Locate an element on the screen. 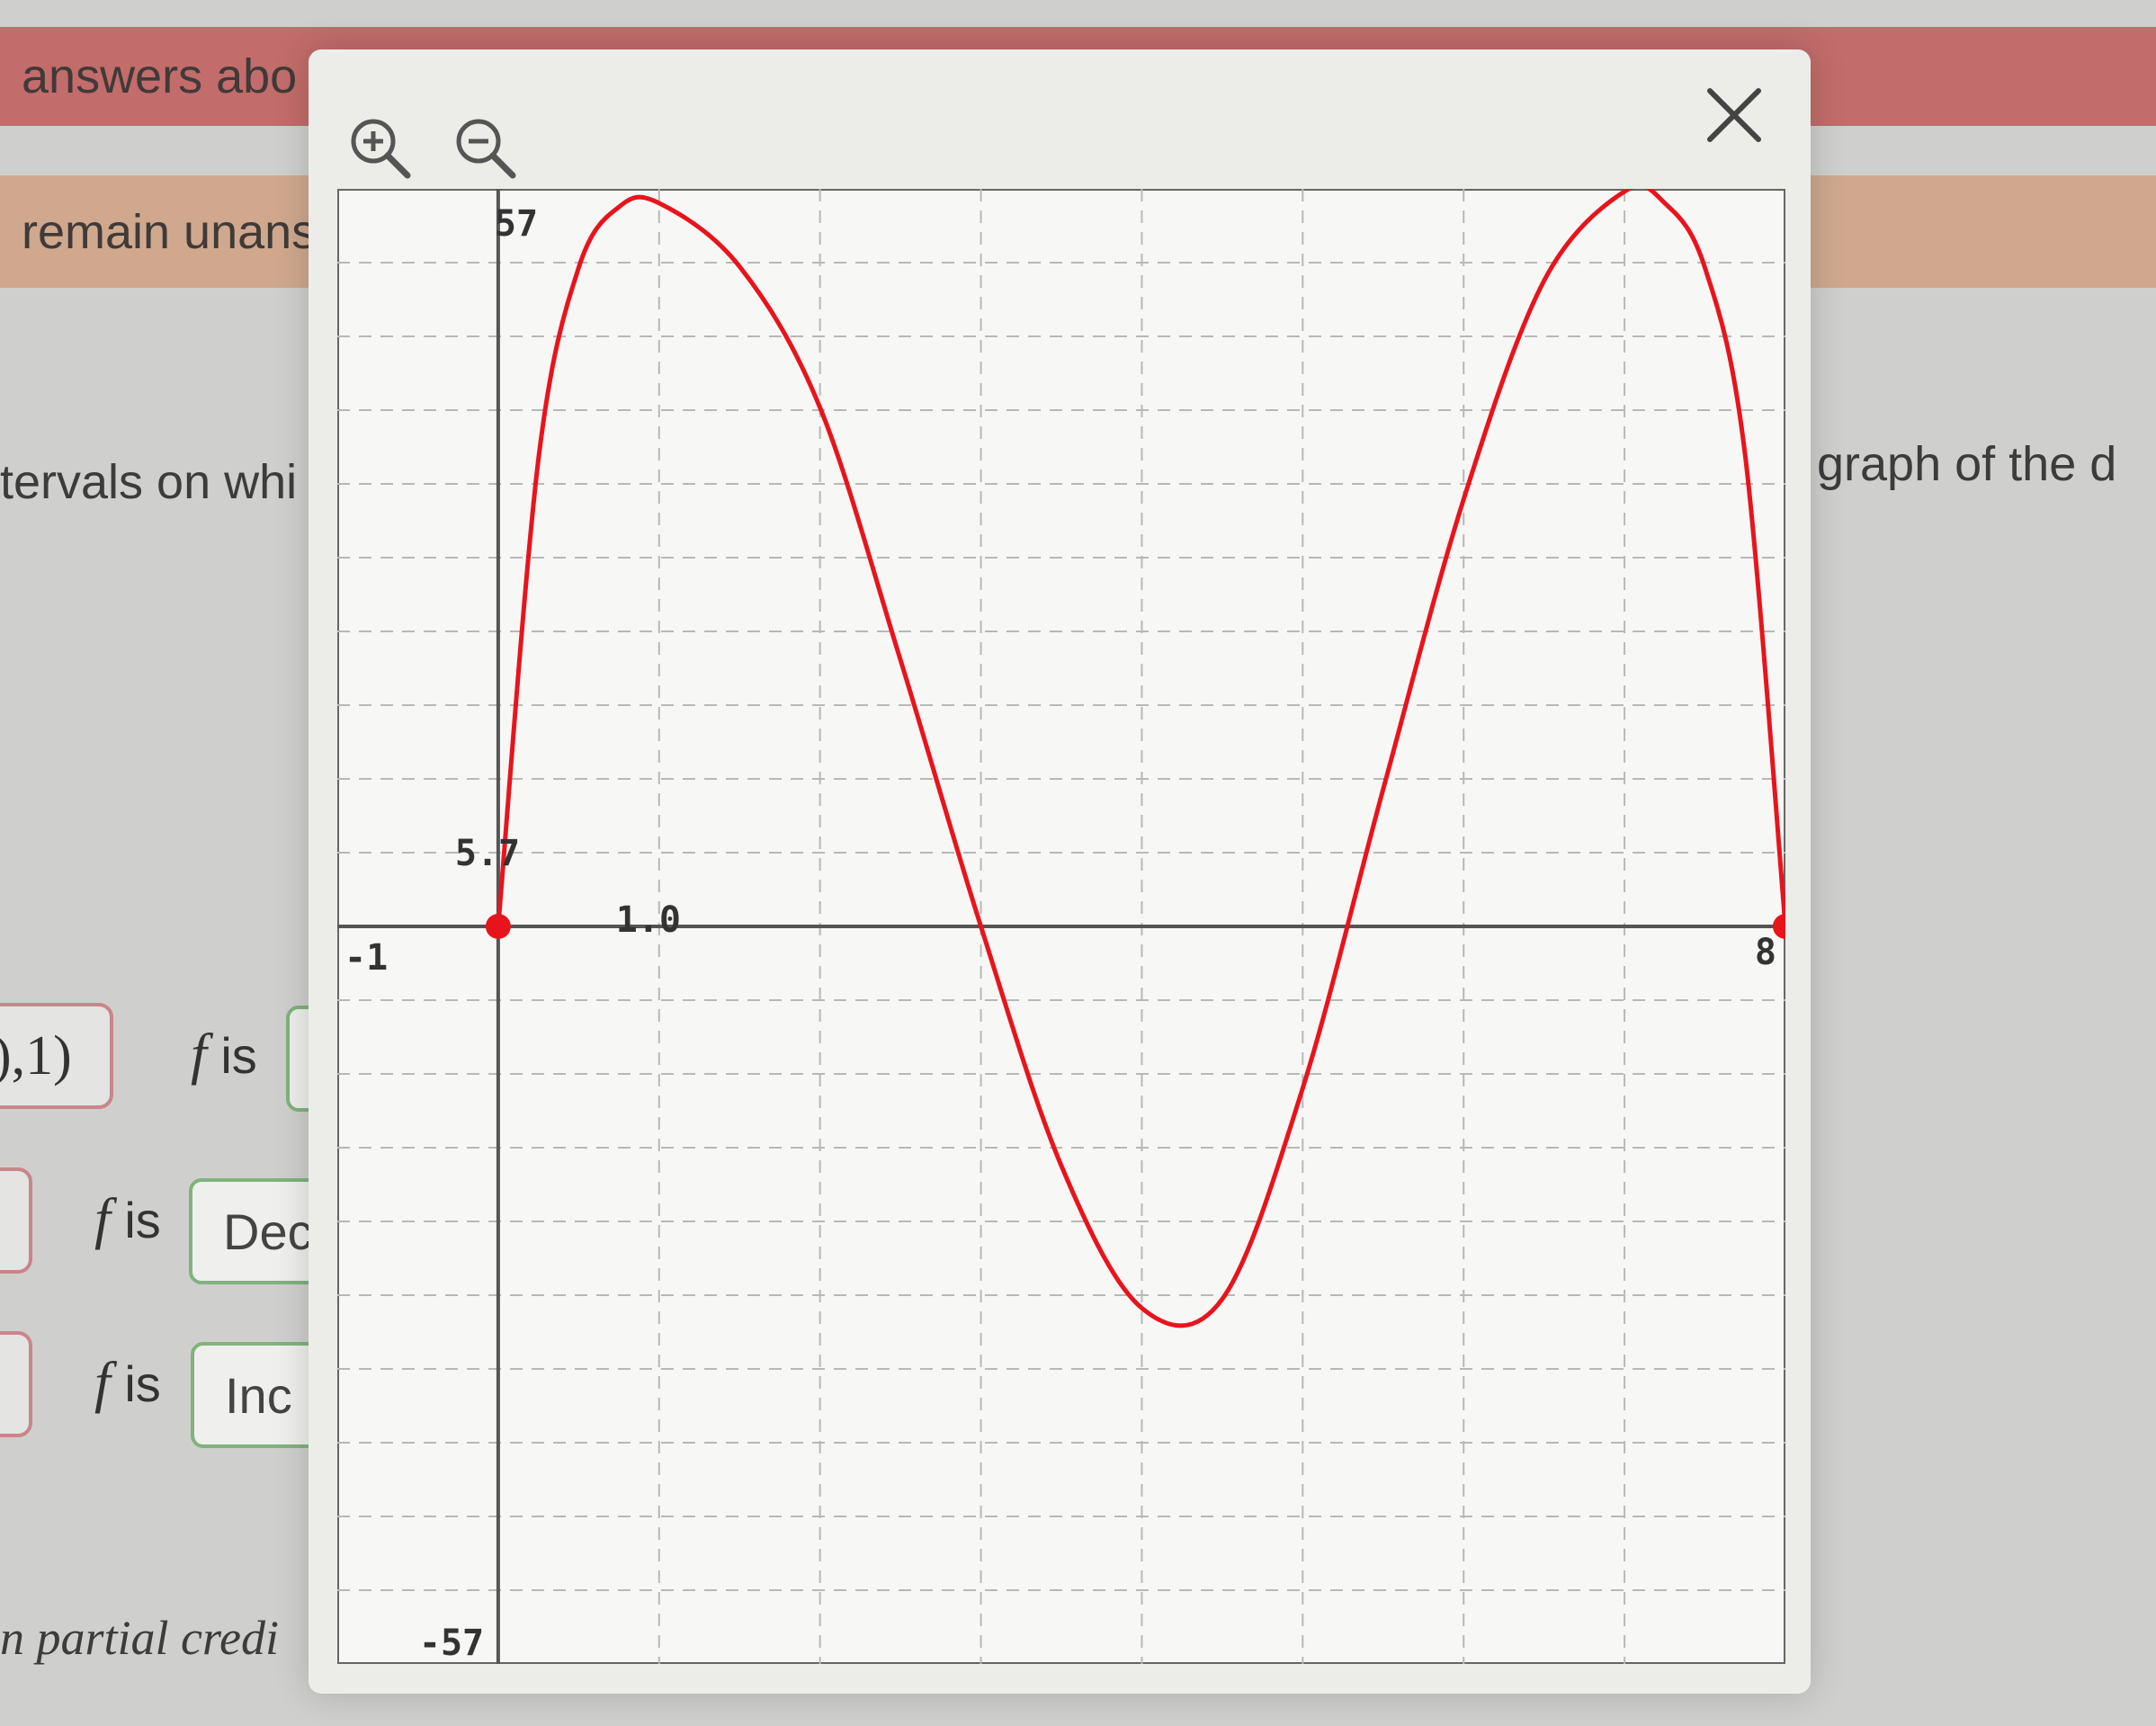  y-max-label: 57 is located at coordinates (516, 224).